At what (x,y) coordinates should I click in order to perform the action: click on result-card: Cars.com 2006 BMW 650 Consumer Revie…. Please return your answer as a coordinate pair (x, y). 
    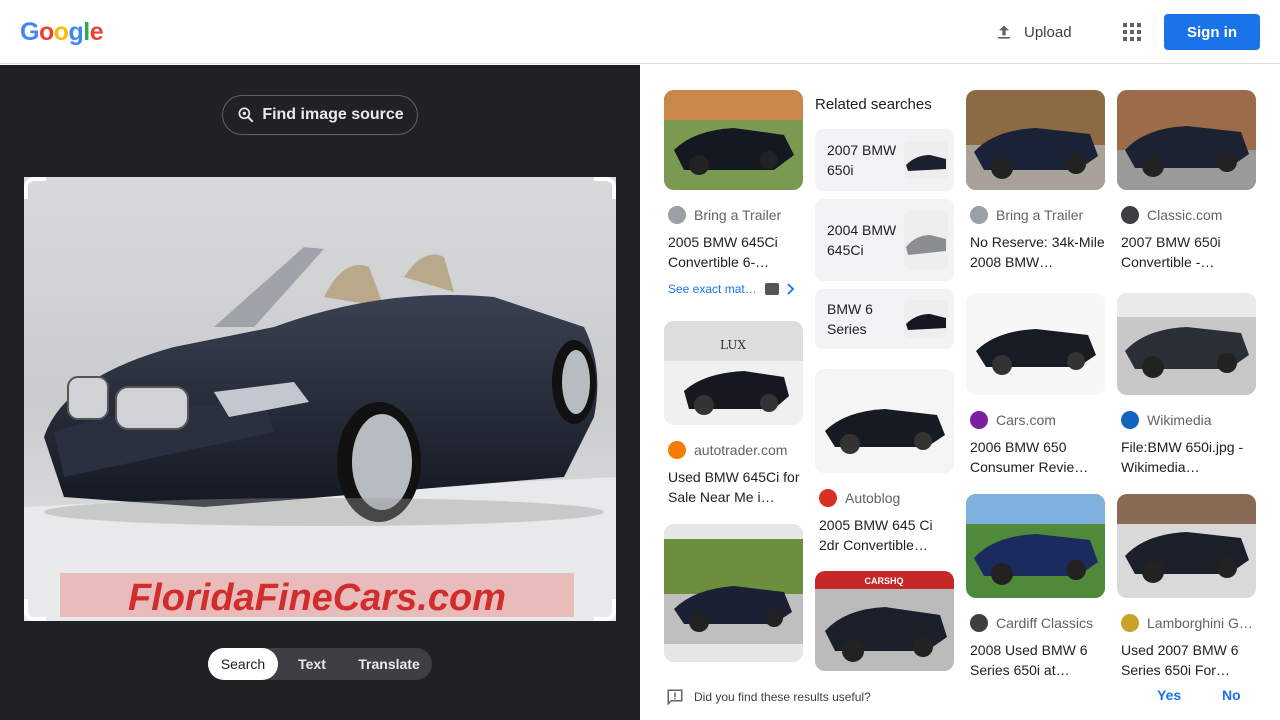
    Looking at the image, I should click on (1035, 385).